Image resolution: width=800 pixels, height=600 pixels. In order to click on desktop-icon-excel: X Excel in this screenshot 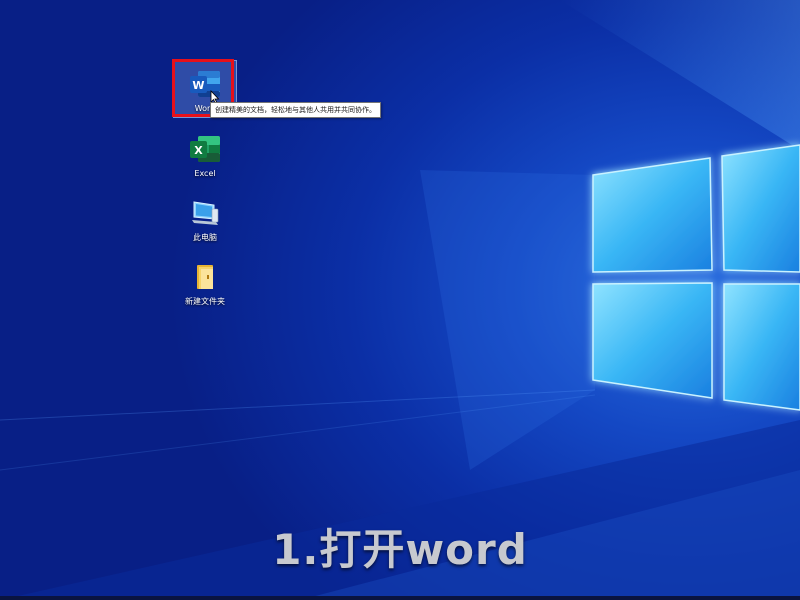, I will do `click(205, 155)`.